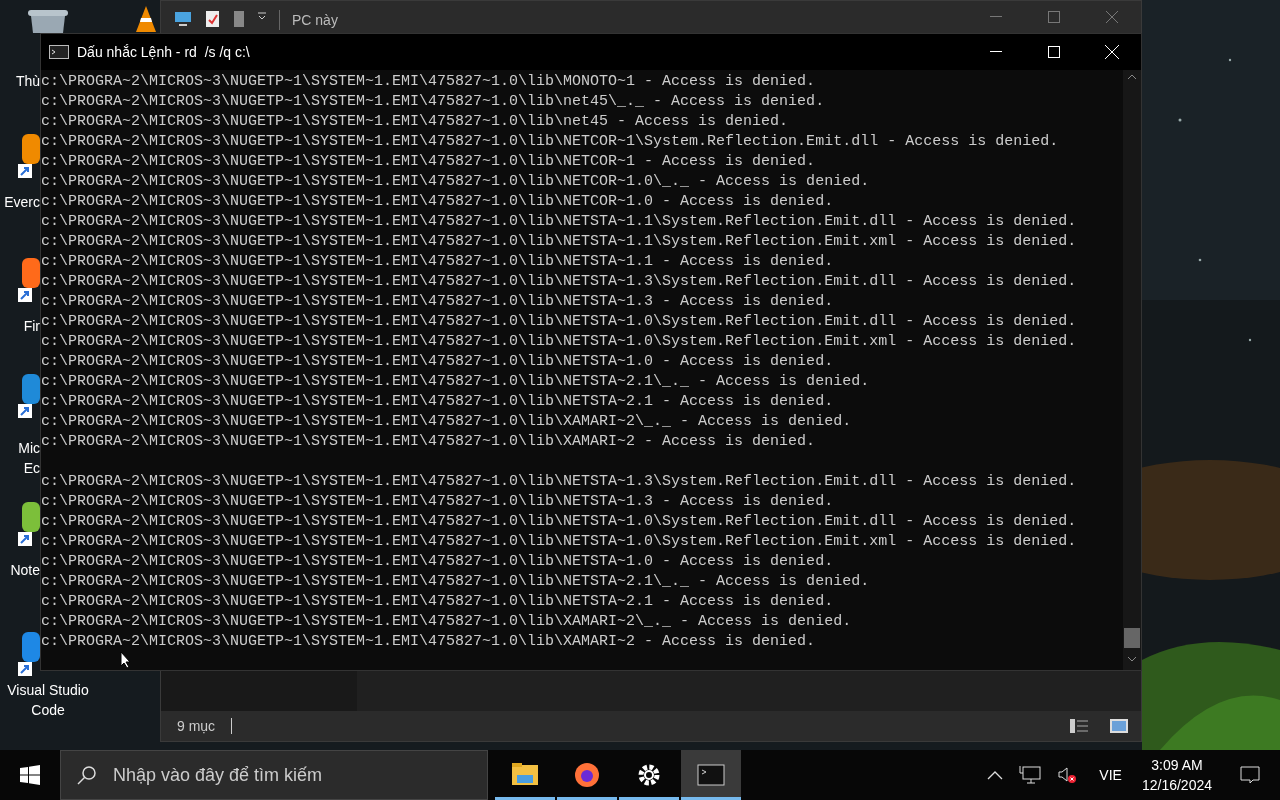 This screenshot has height=800, width=1280. I want to click on output-line: c:\PROGRA~2\MICROS~3\NUGETP~1\SYSTEM~1.EMI\475827~1.0\lib\NETSTA~1.1\System.Reflection.Emit.dll - Access is denied., so click(559, 222).